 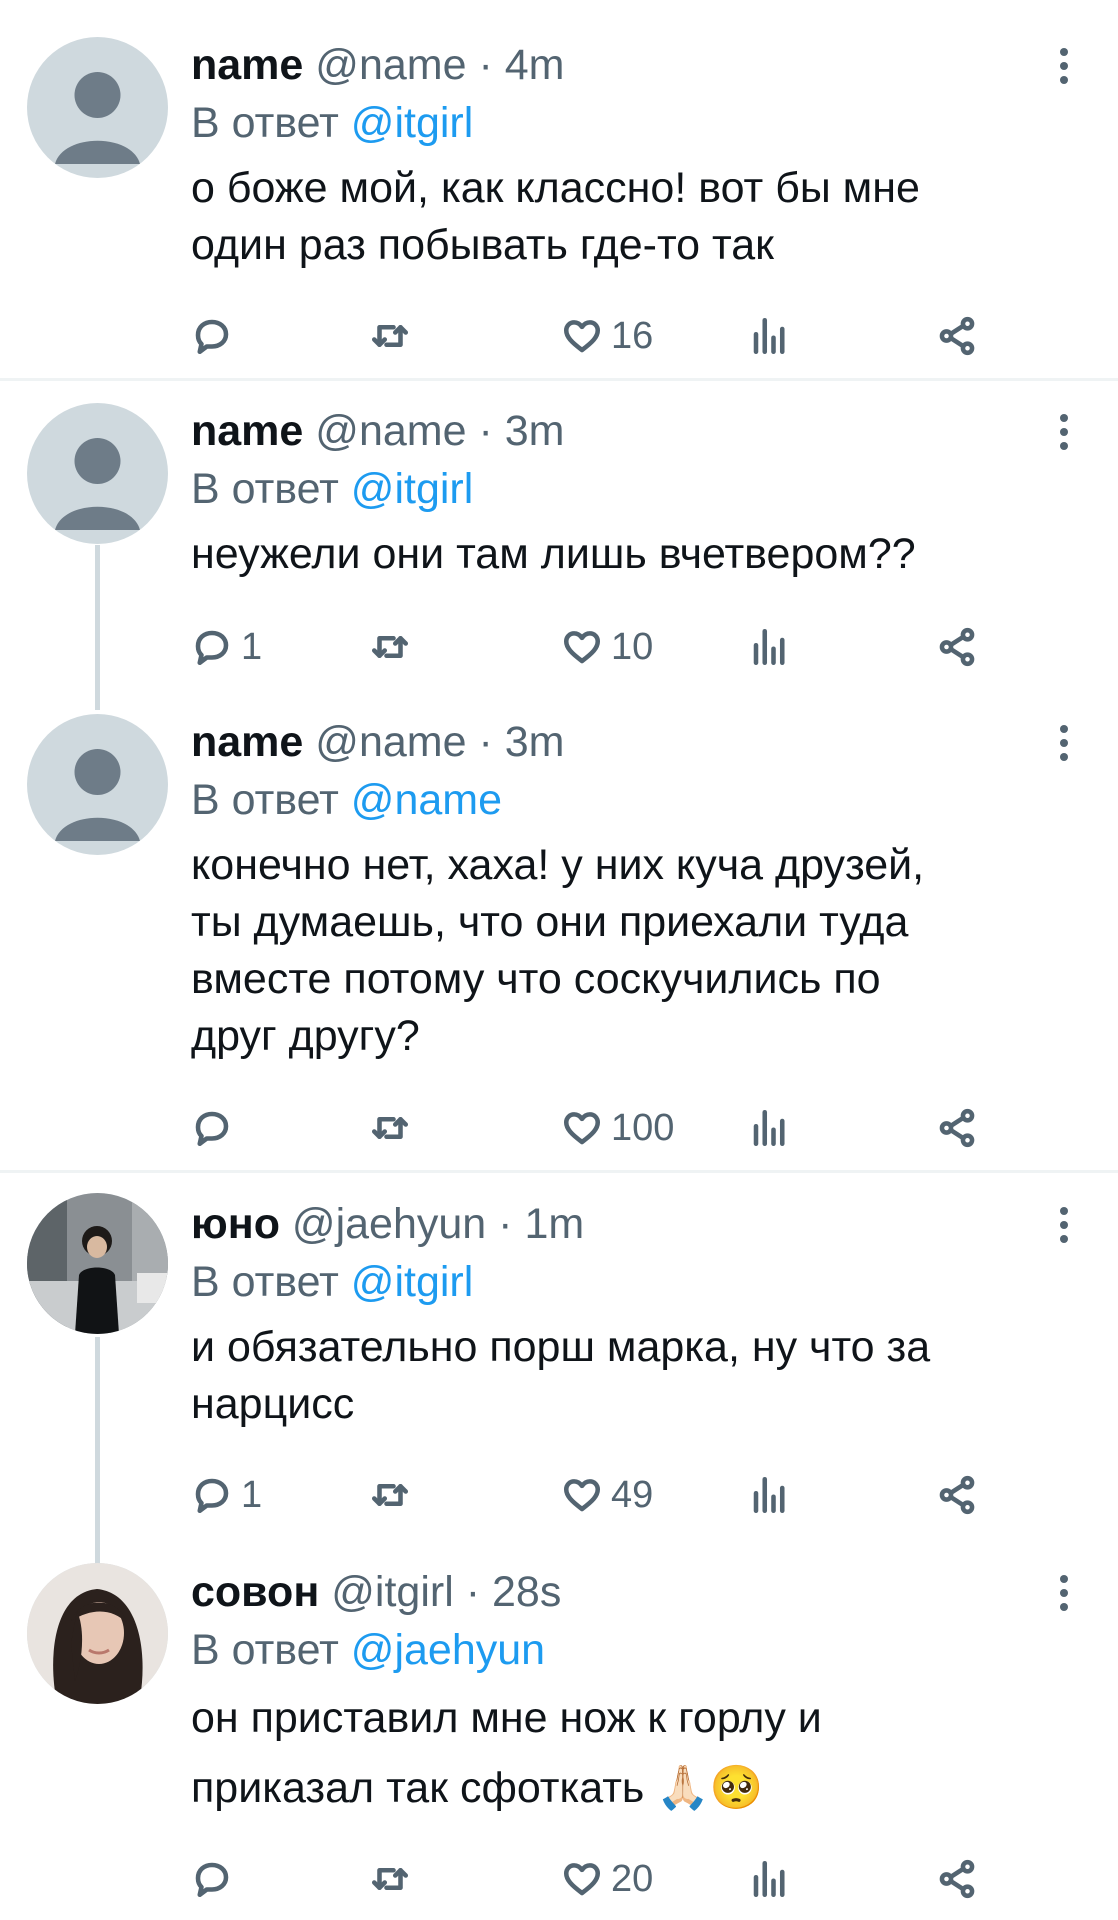 I want to click on tweet-header: совон @itgirl · 28s, so click(x=624, y=1592).